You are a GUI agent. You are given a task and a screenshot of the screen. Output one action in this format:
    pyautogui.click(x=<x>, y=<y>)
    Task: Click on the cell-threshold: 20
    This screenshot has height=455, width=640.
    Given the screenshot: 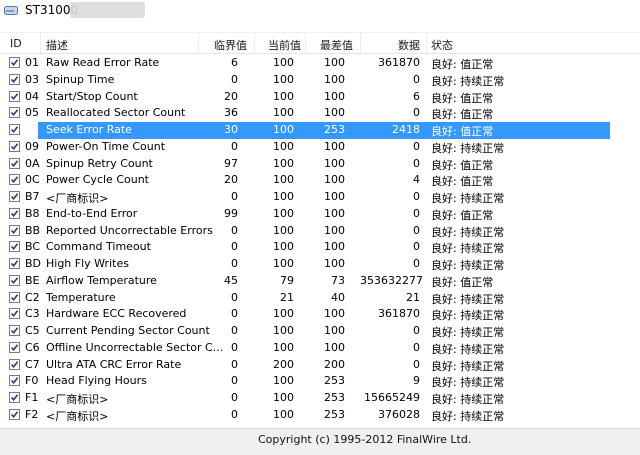 What is the action you would take?
    pyautogui.click(x=231, y=96)
    